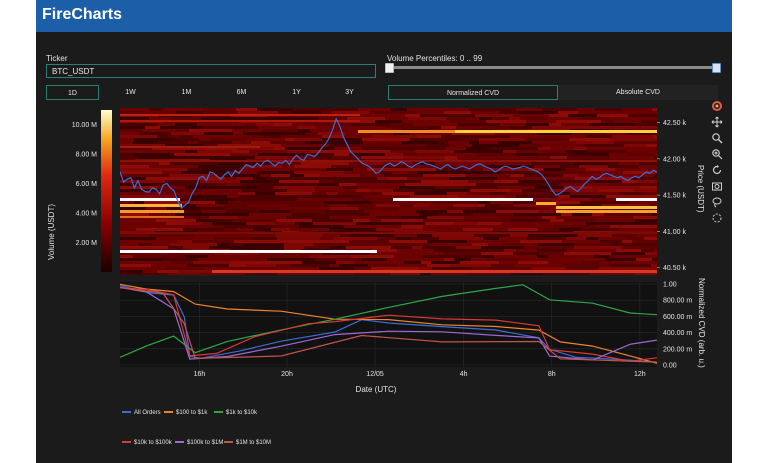  What do you see at coordinates (87, 214) in the screenshot?
I see `colorbar-tick-label: 4.00 M` at bounding box center [87, 214].